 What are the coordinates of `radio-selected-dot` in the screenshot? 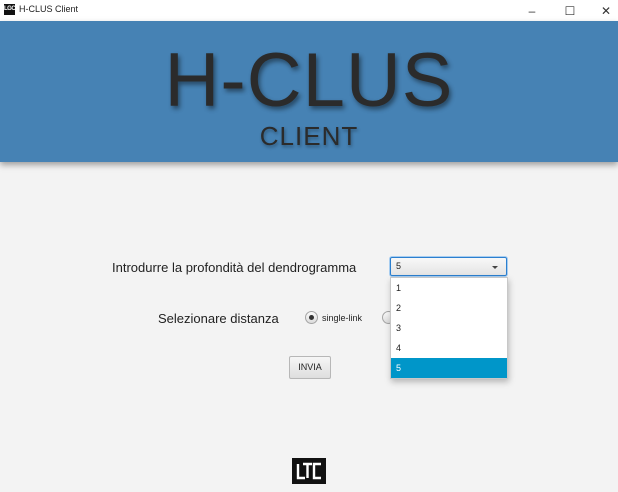 It's located at (311, 317).